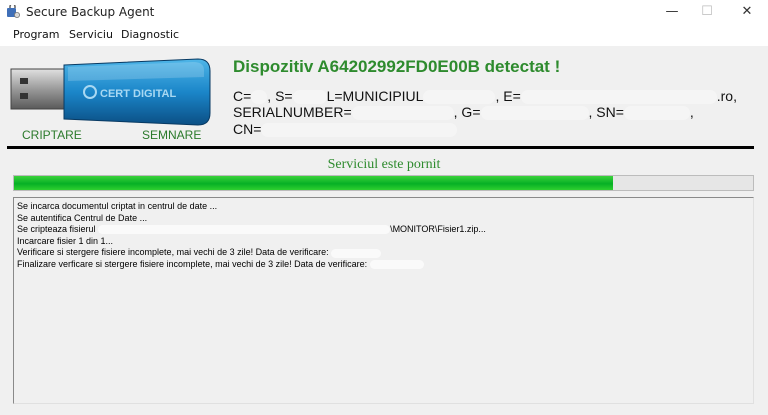  What do you see at coordinates (384, 35) in the screenshot?
I see `menu-bar: Program Serviciu Diagnostic` at bounding box center [384, 35].